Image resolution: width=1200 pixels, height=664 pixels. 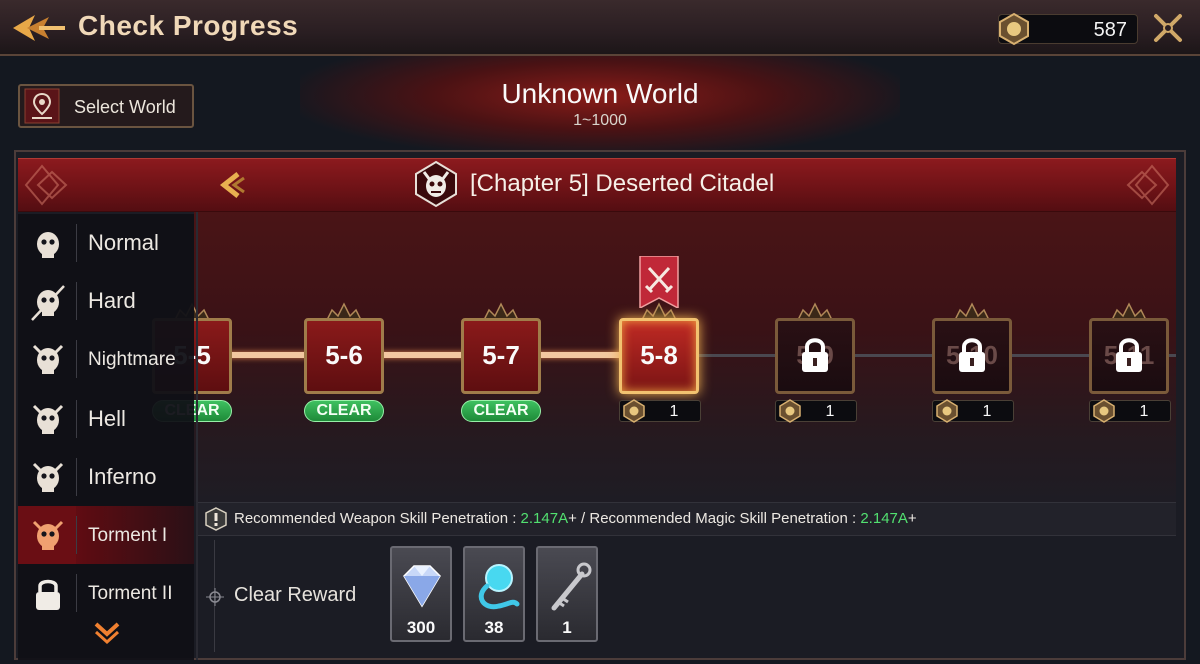 What do you see at coordinates (48, 359) in the screenshot?
I see `horned-skull-icon` at bounding box center [48, 359].